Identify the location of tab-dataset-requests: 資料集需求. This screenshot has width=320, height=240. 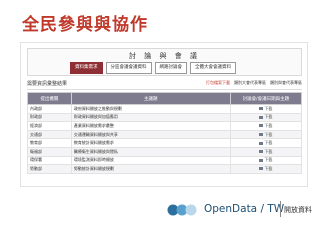
(86, 68).